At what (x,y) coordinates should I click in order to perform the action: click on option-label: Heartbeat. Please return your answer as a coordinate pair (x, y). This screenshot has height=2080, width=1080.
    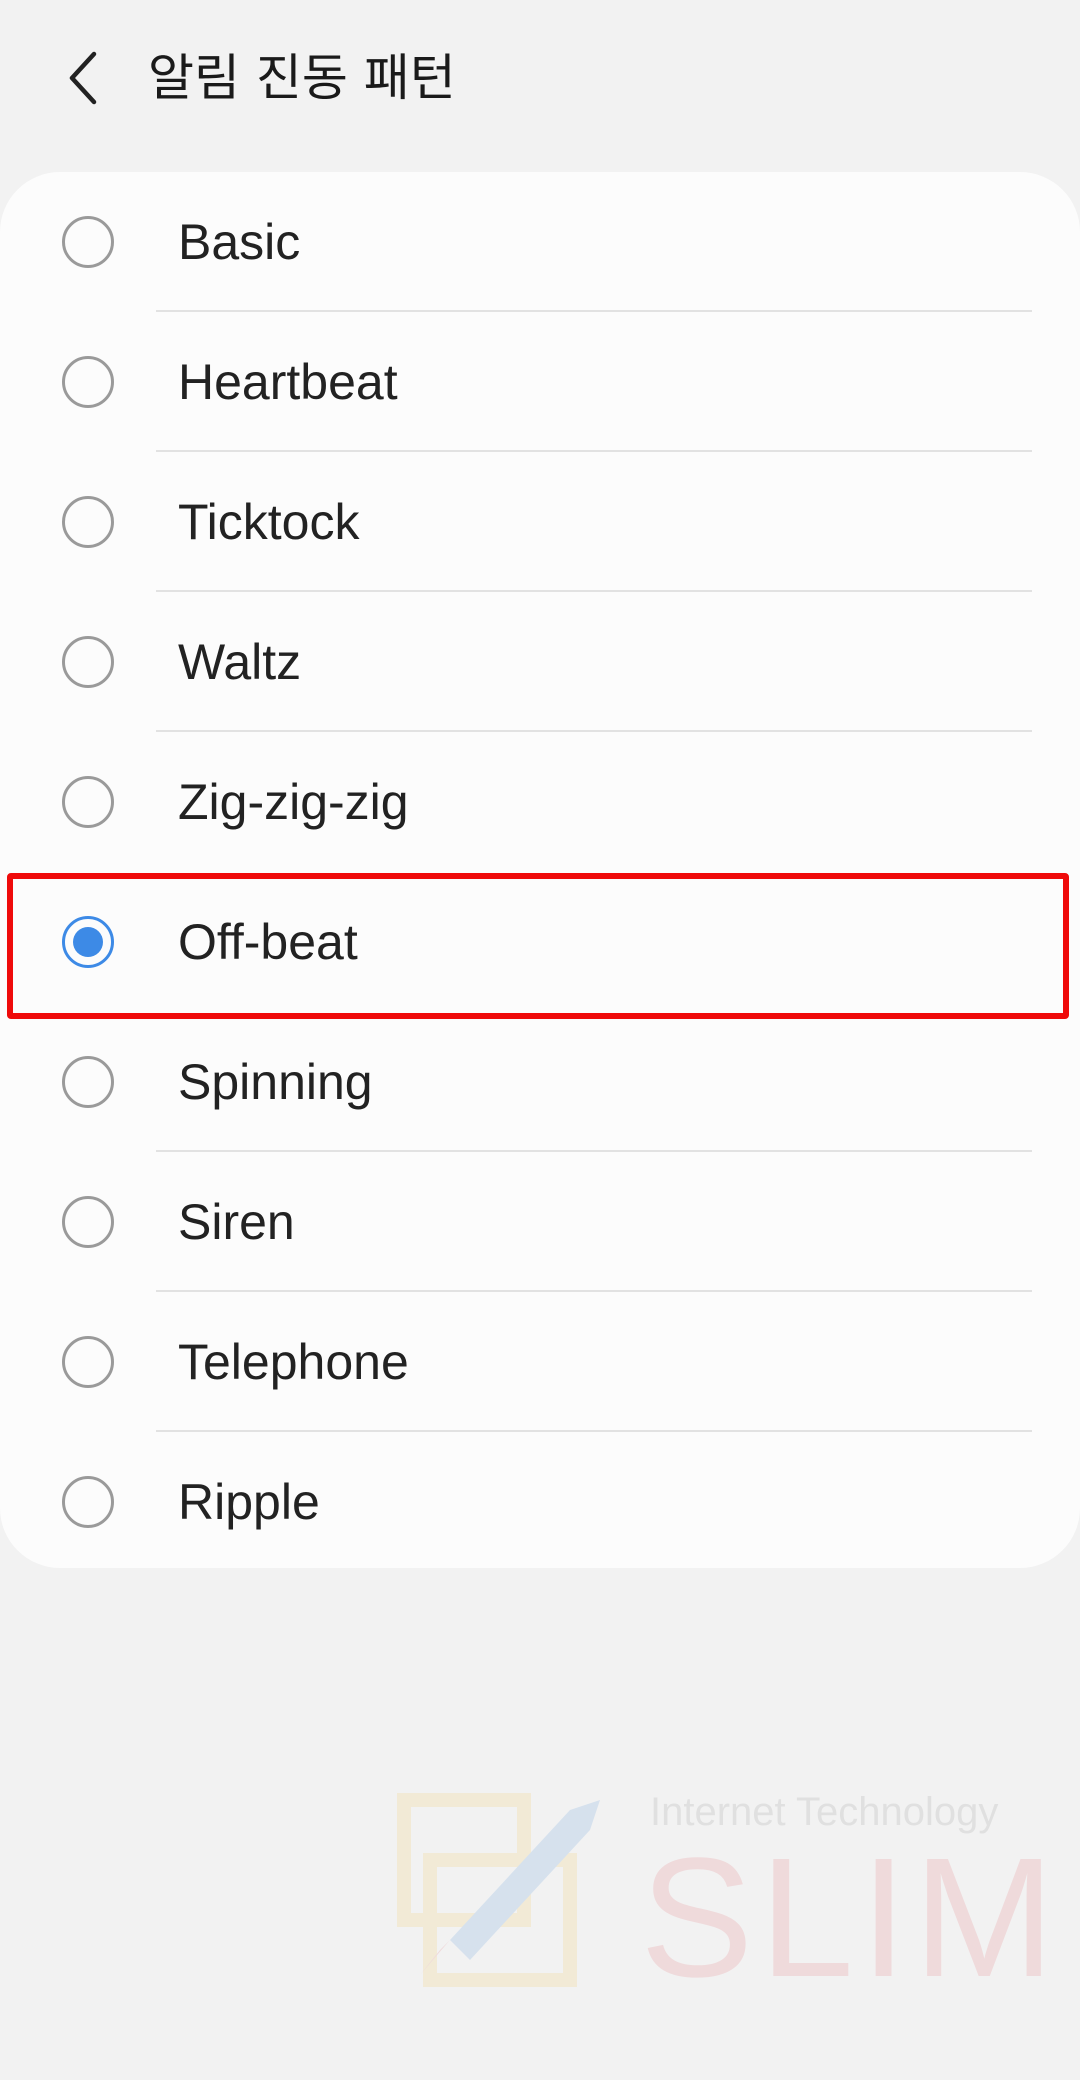
    Looking at the image, I should click on (288, 382).